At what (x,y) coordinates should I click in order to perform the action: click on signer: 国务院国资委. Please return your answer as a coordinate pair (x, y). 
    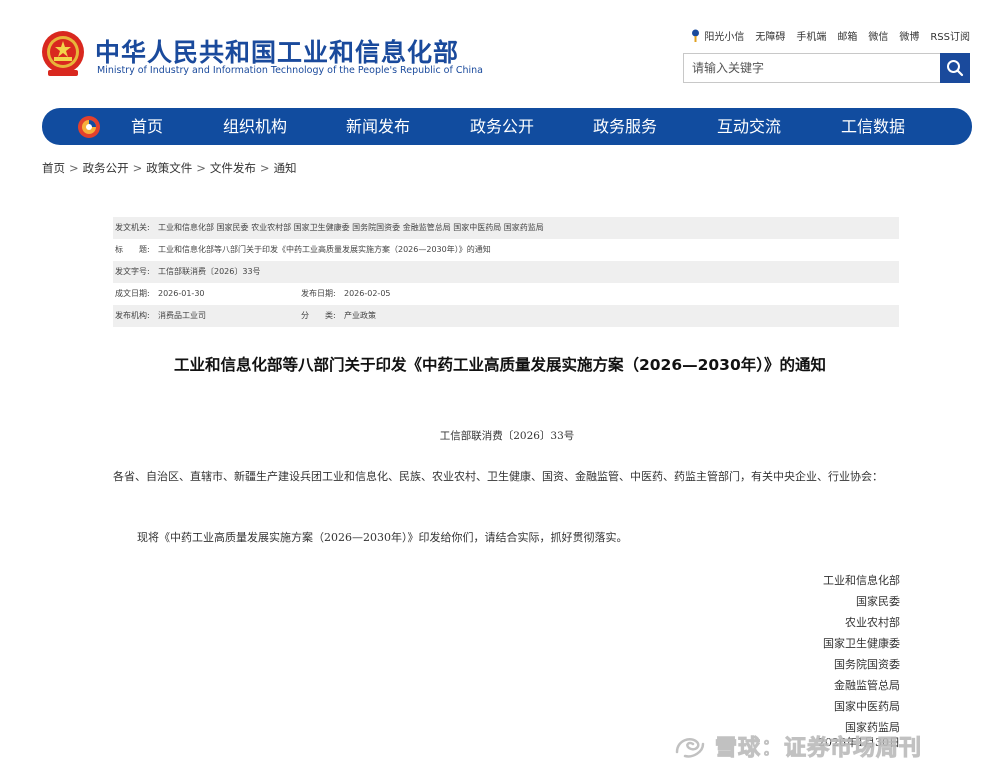
    Looking at the image, I should click on (867, 664).